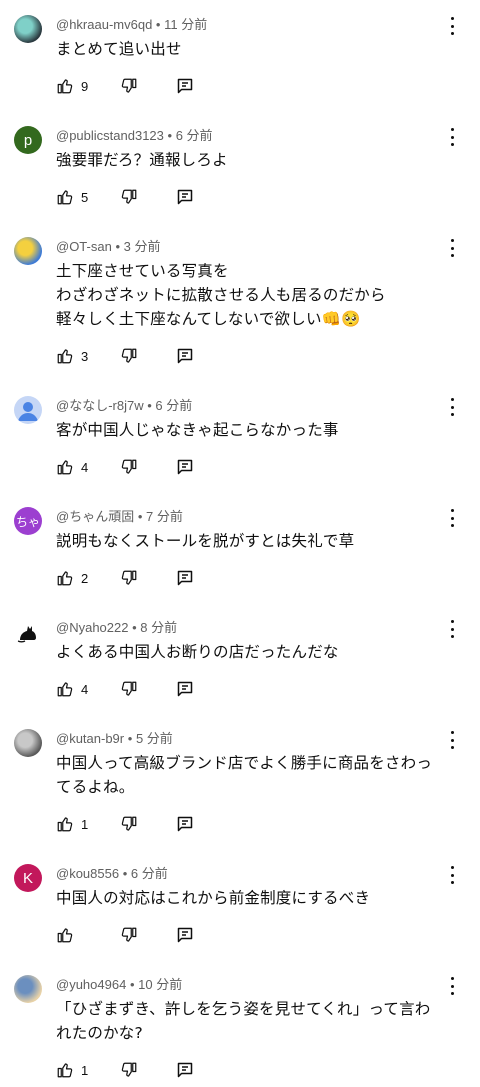 Image resolution: width=480 pixels, height=1087 pixels. I want to click on avatar: p, so click(28, 140).